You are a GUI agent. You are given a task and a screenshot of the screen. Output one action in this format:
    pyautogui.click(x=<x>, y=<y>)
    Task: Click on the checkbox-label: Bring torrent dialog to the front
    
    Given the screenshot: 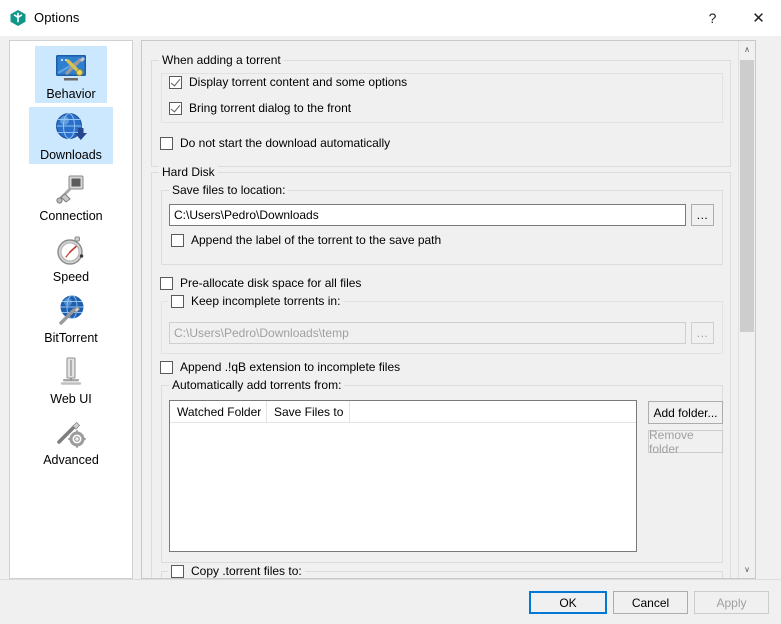 What is the action you would take?
    pyautogui.click(x=270, y=108)
    